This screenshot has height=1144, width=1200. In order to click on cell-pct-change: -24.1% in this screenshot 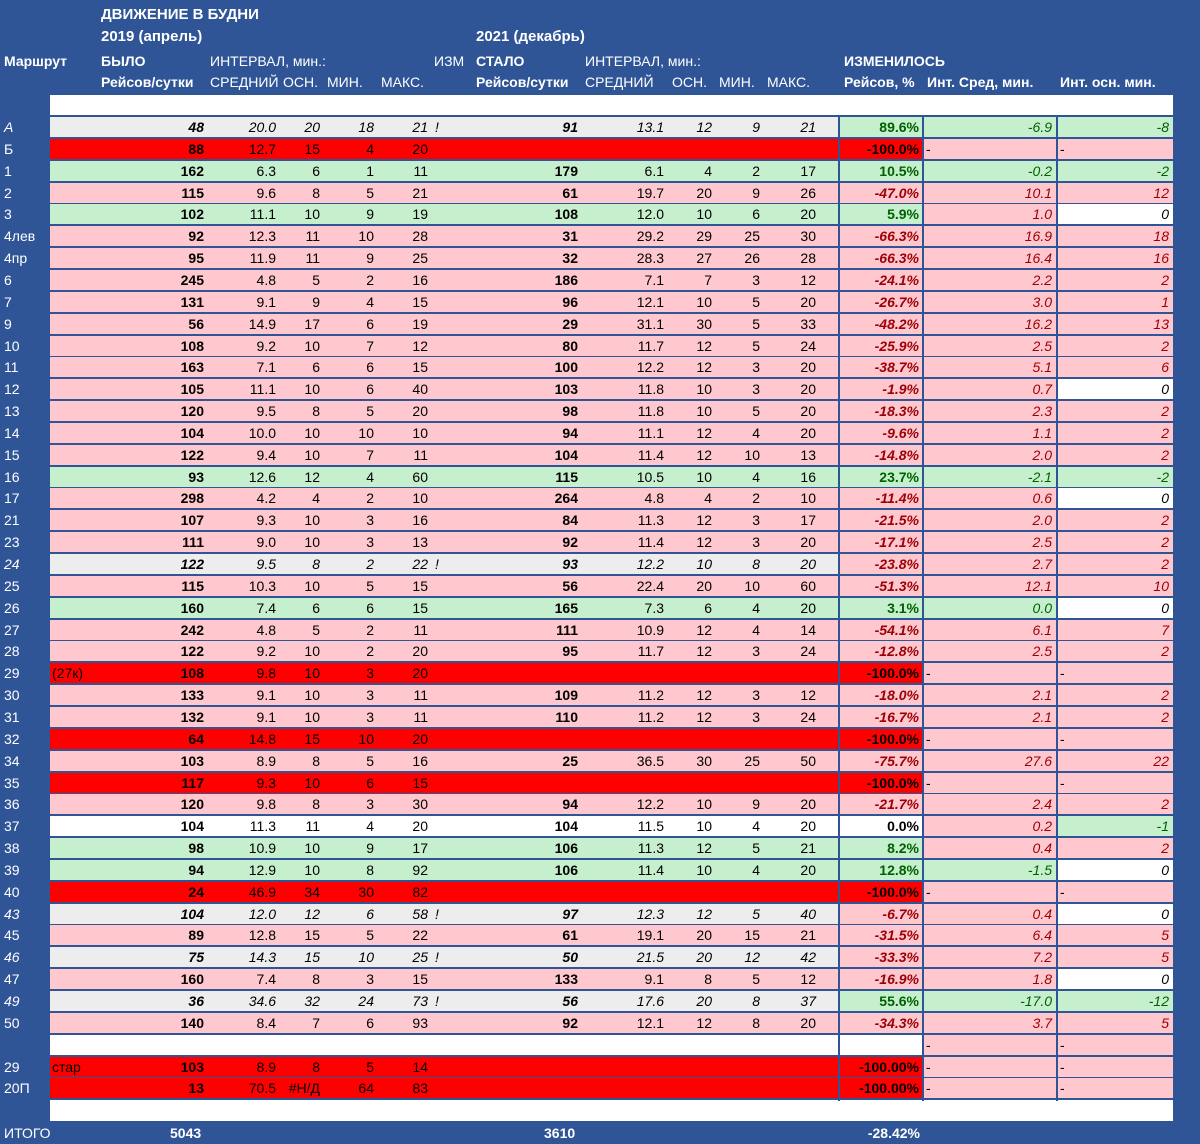, I will do `click(896, 279)`.